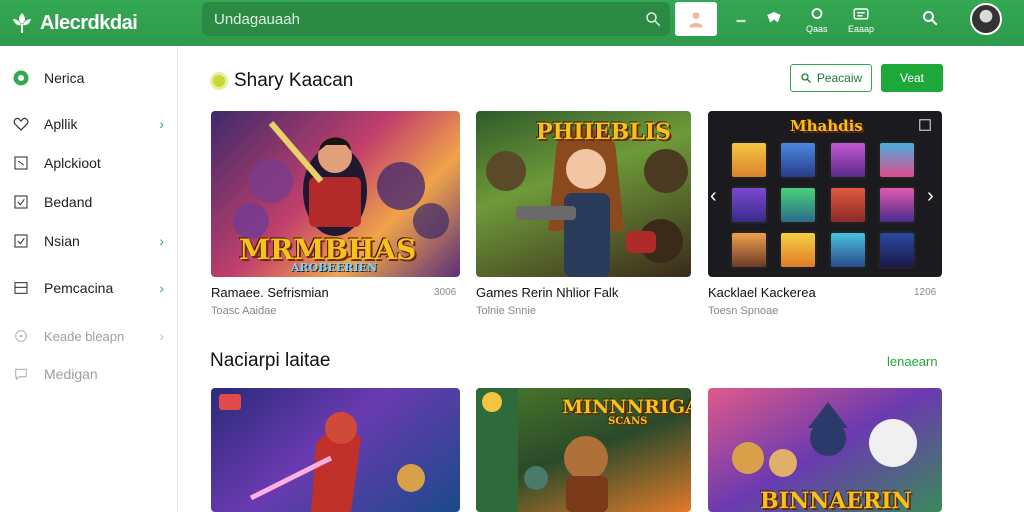 Image resolution: width=1024 pixels, height=512 pixels. What do you see at coordinates (21, 374) in the screenshot?
I see `chat-icon` at bounding box center [21, 374].